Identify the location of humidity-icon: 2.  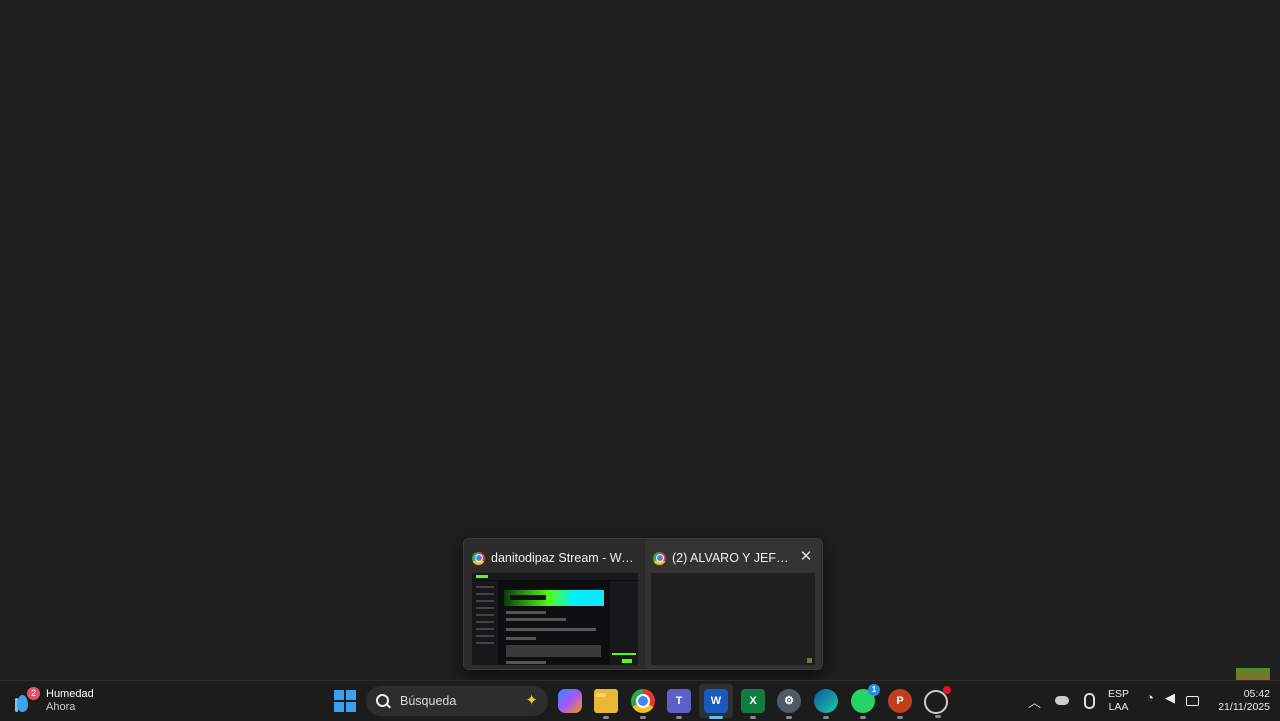
(27, 700).